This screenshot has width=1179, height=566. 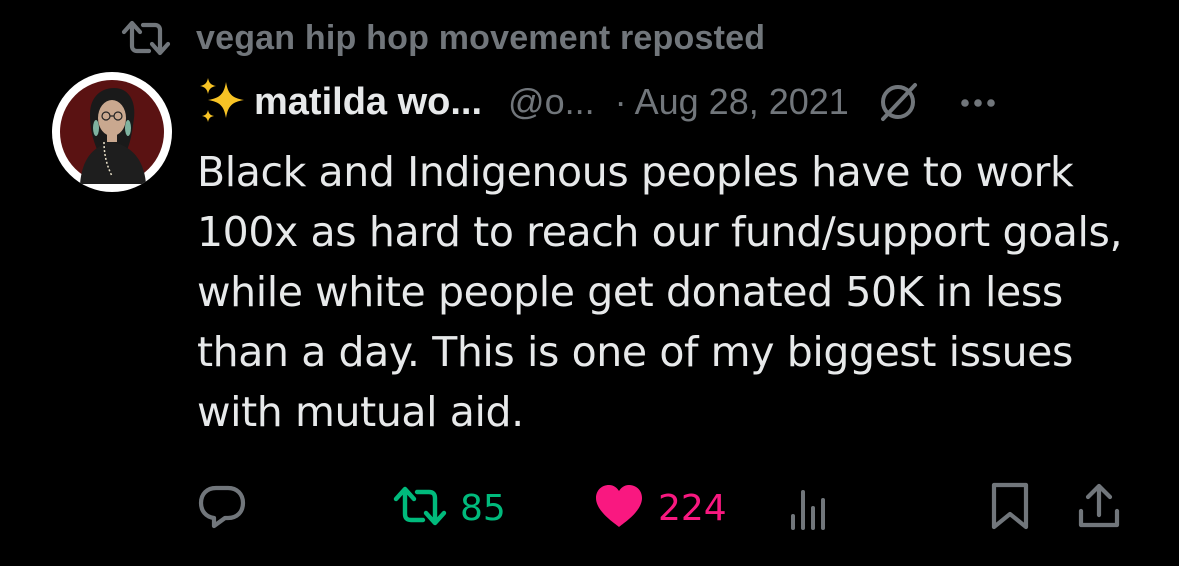 I want to click on sparkles-icon, so click(x=224, y=102).